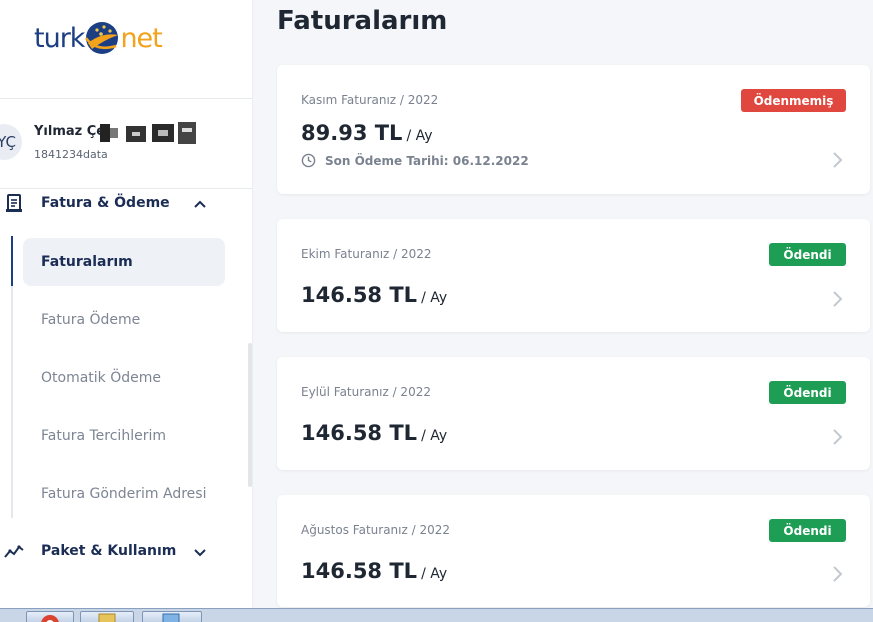 The width and height of the screenshot is (873, 622). I want to click on invoice-label: Ekim Faturanız / 2022, so click(366, 254).